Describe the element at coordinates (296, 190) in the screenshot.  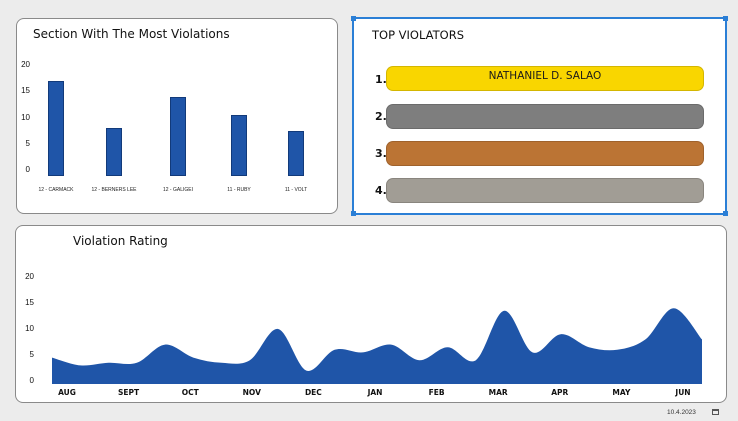
I see `category-label: 11 - VOLT` at that location.